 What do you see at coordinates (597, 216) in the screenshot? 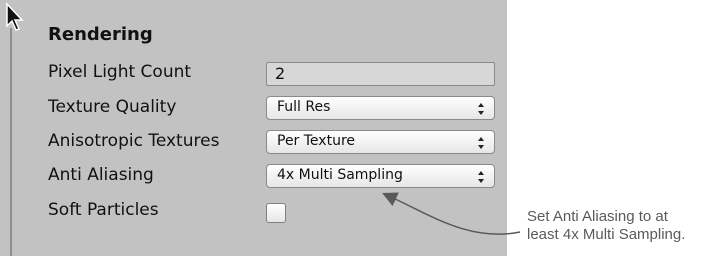
I see `annotation-line-1: Set Anti Aliasing to at` at bounding box center [597, 216].